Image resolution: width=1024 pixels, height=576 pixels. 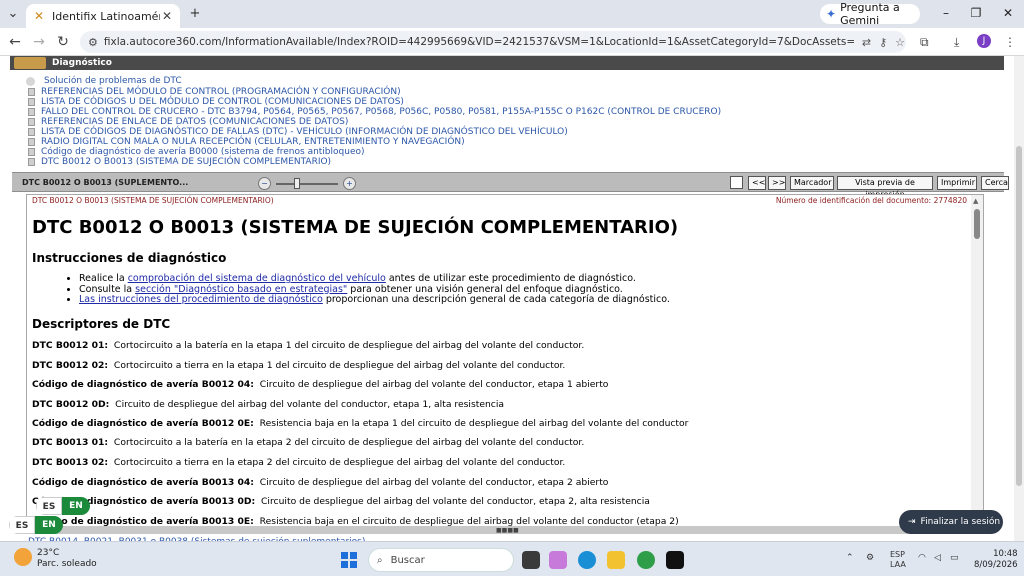 What do you see at coordinates (349, 183) in the screenshot?
I see `zoom-in-icon: +` at bounding box center [349, 183].